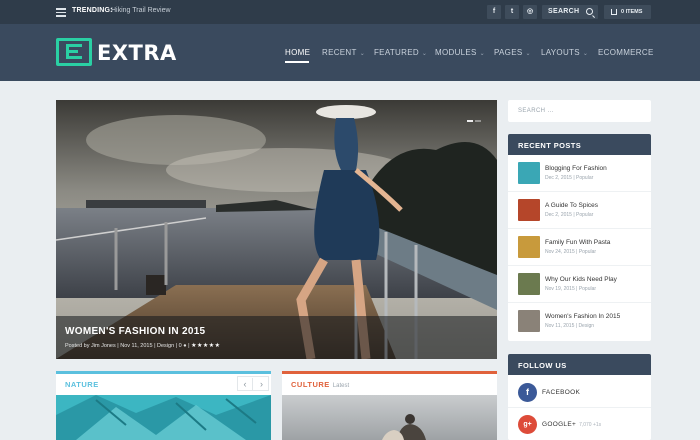 The width and height of the screenshot is (700, 440). I want to click on post-meta: Nov 11, 2015 | Design, so click(570, 326).